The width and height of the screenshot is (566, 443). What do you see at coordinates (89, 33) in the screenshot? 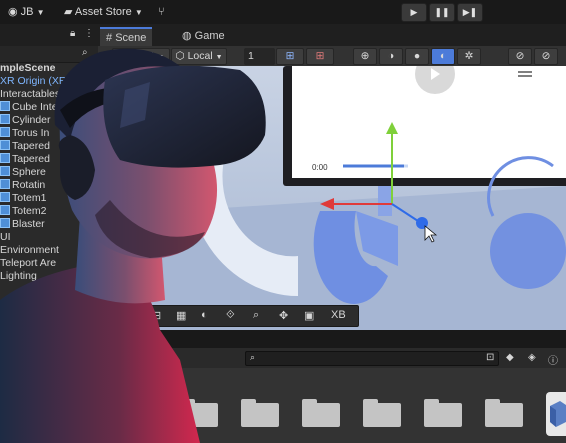
I see `more-options-icon: ⋮` at bounding box center [89, 33].